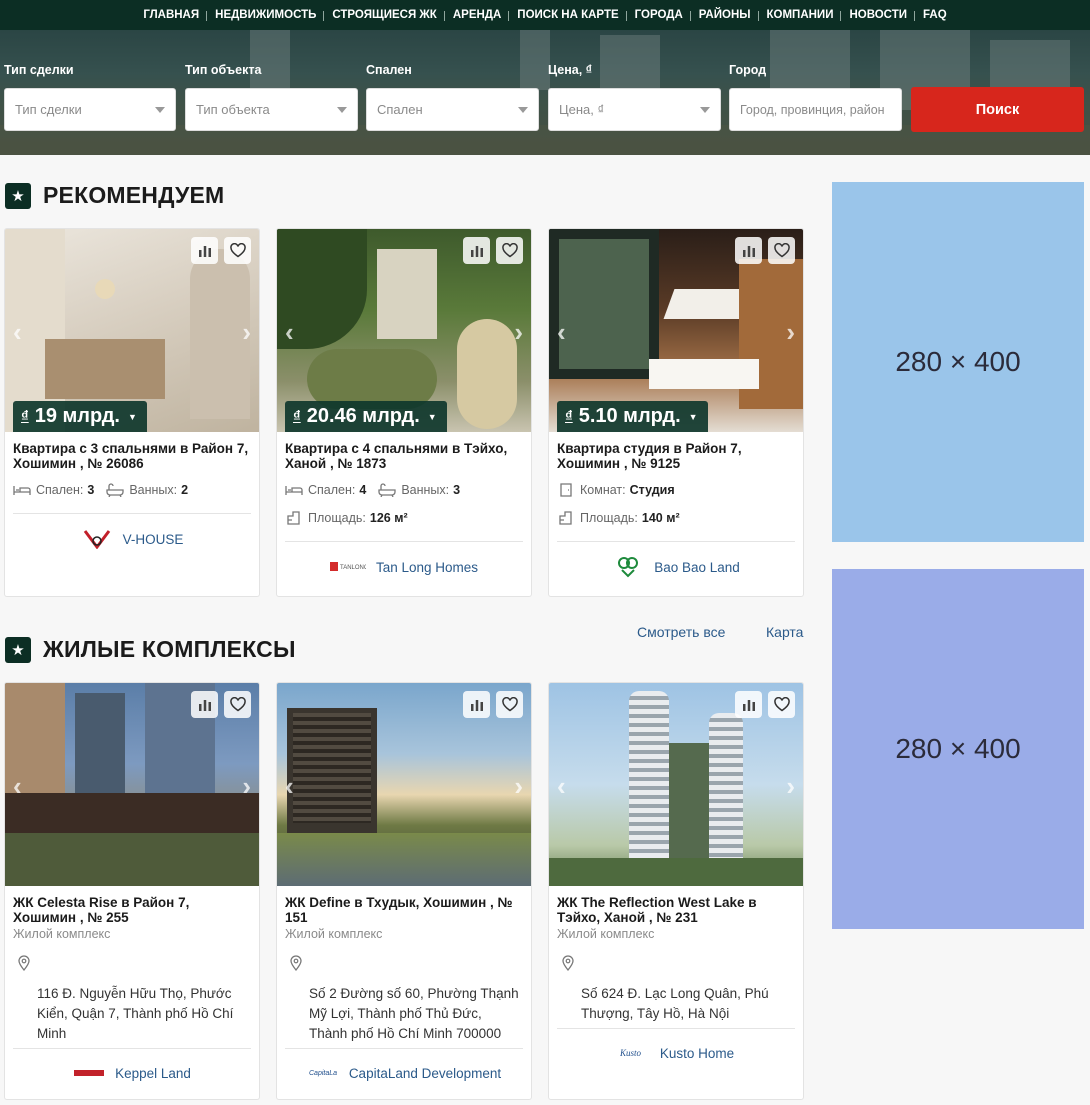 The image size is (1090, 1105). What do you see at coordinates (404, 330) in the screenshot?
I see `property-photo: ‹ › ₫ 20.46 млрд. ▼` at bounding box center [404, 330].